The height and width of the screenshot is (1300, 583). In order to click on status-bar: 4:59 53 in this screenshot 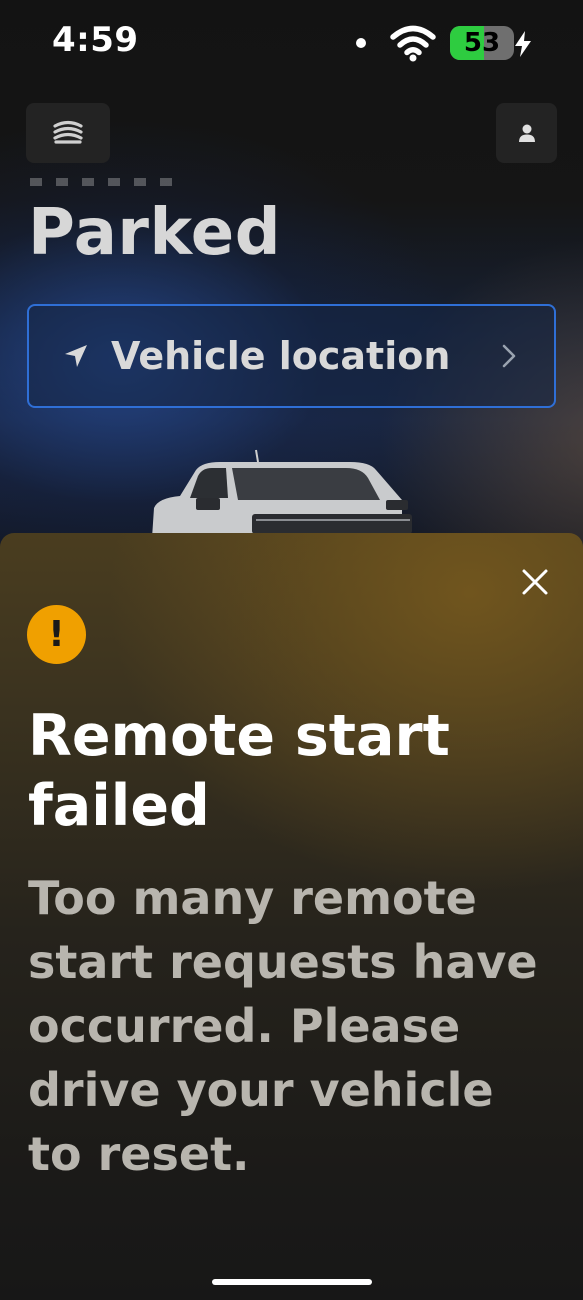, I will do `click(291, 45)`.